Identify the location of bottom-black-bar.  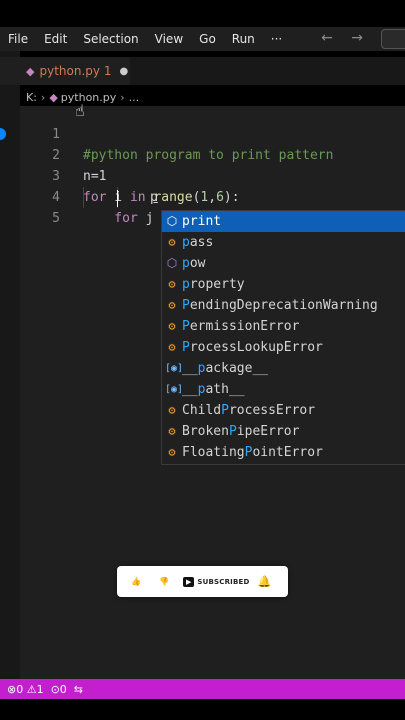
(202, 709).